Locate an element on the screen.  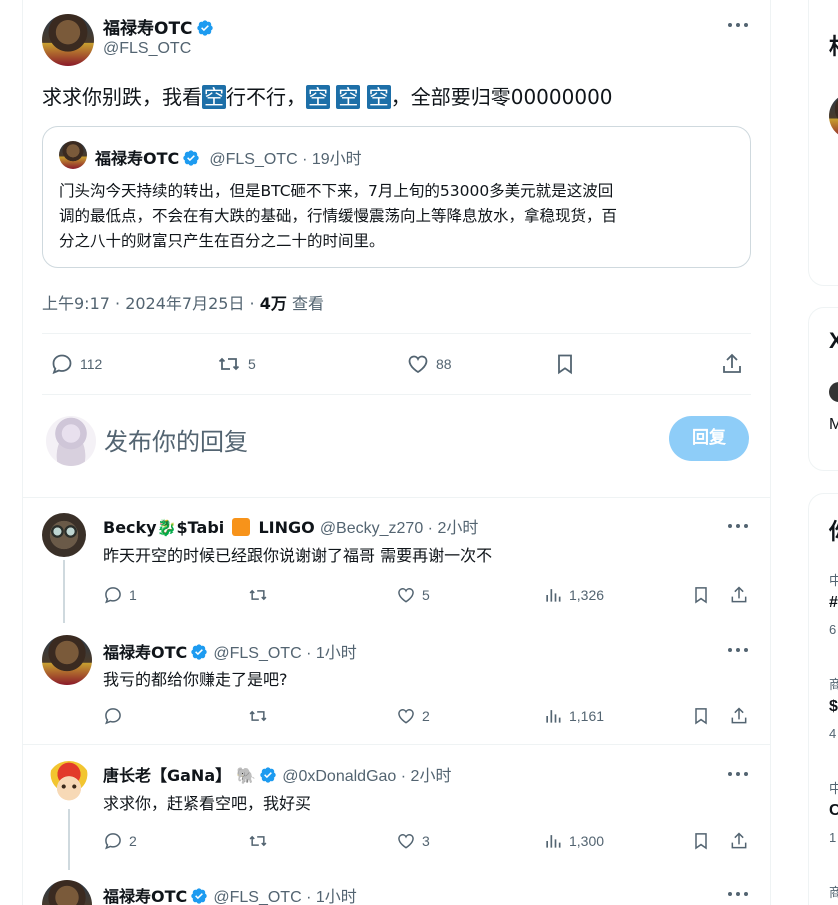
quoted-tweet-meta: @FLS_OTC · 19小时 is located at coordinates (285, 159).